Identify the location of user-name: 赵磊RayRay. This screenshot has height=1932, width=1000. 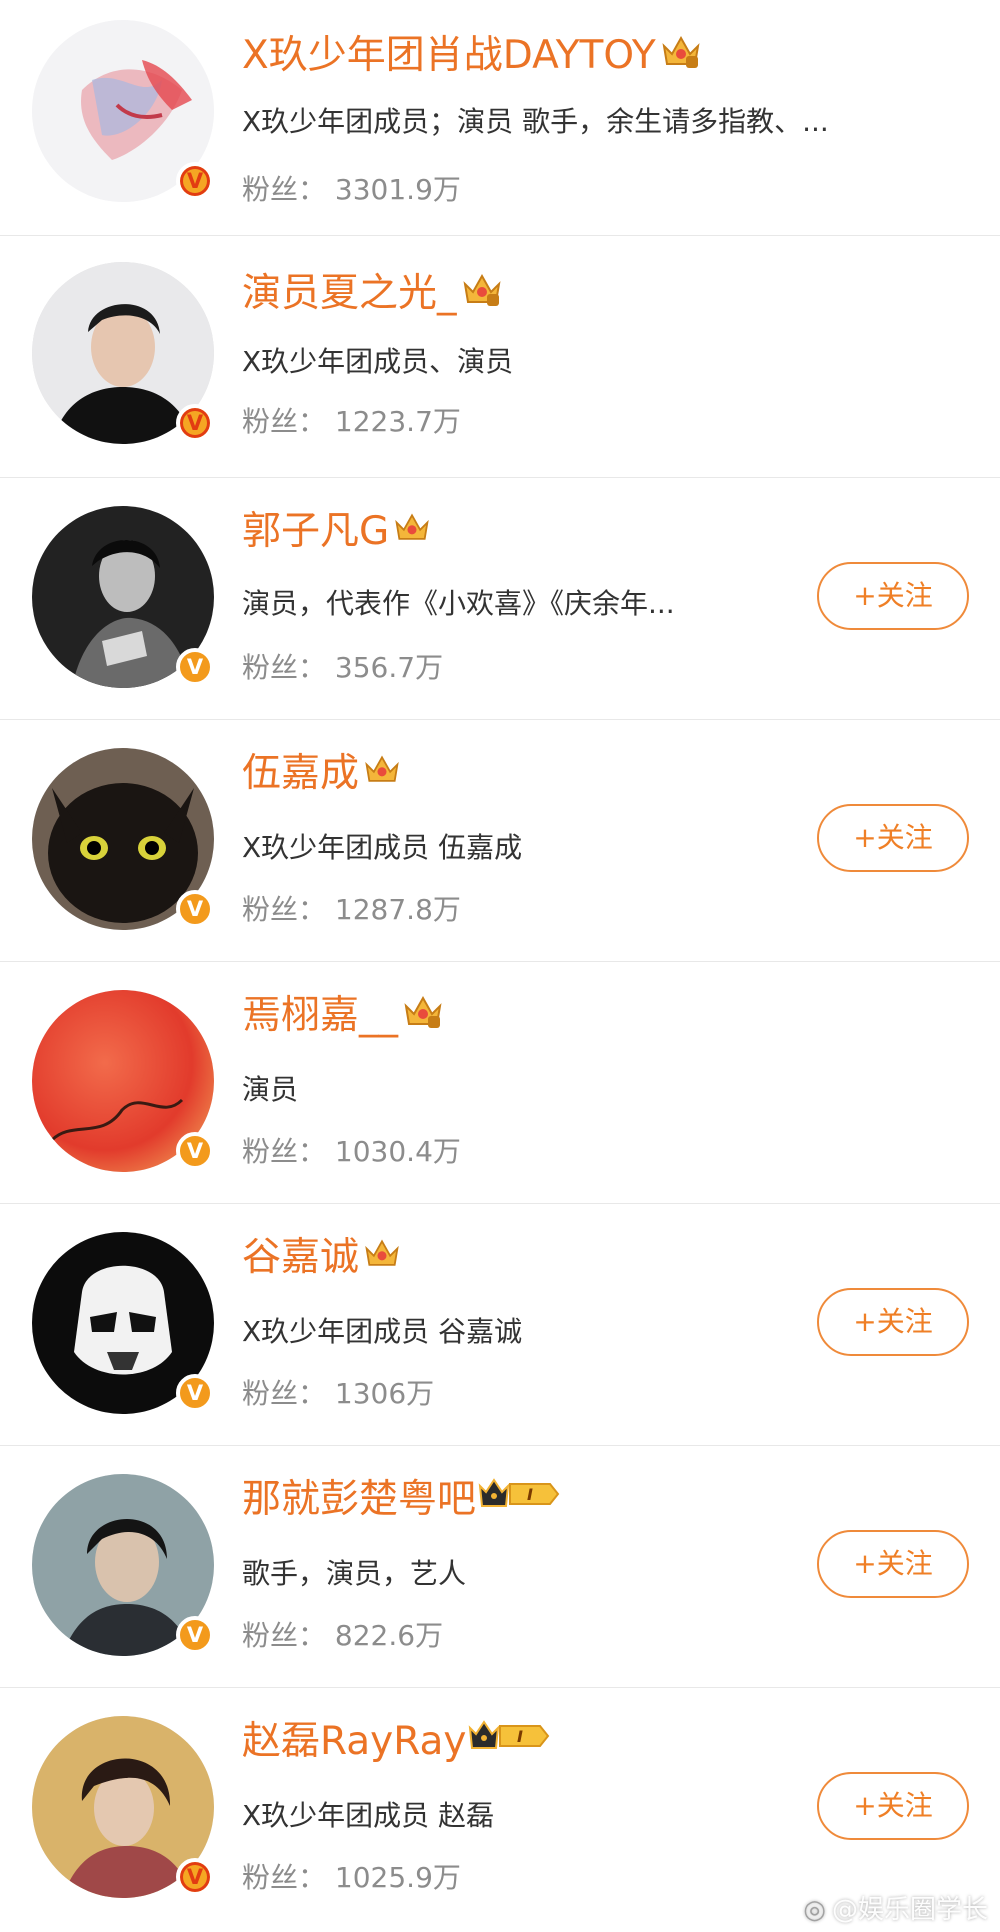
(354, 1738).